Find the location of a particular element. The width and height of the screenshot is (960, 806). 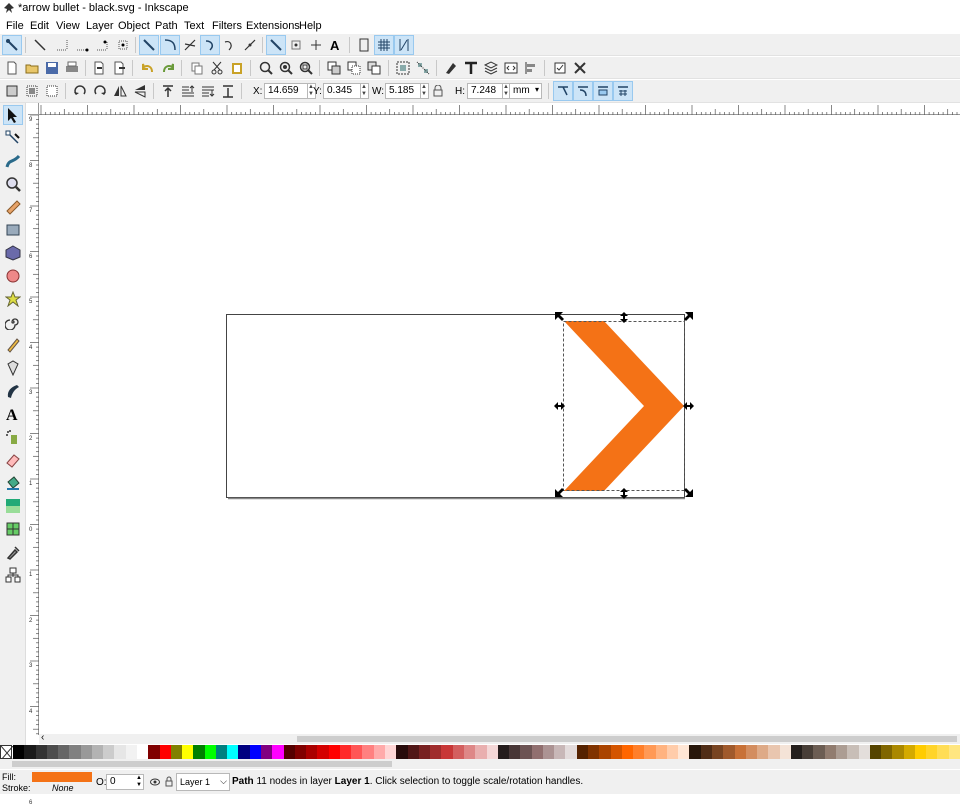

snap-smooth-nodes-button is located at coordinates (230, 45).